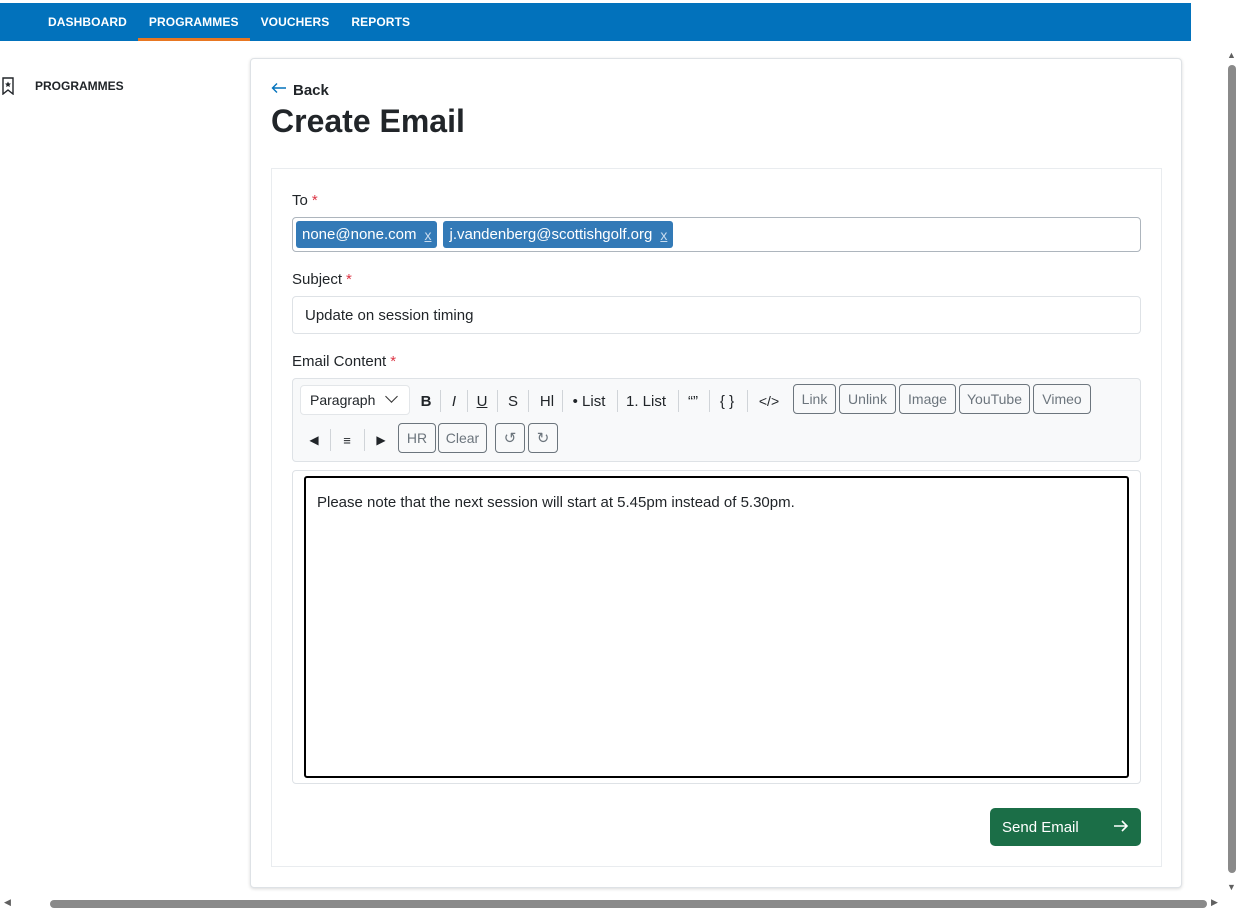 The width and height of the screenshot is (1239, 911). What do you see at coordinates (1232, 469) in the screenshot?
I see `vertical-scroll-thumb` at bounding box center [1232, 469].